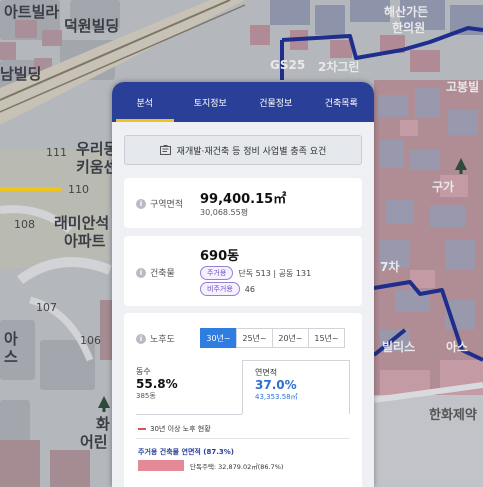 The image size is (483, 487). What do you see at coordinates (11, 357) in the screenshot?
I see `map-label-a-2: 스` at bounding box center [11, 357].